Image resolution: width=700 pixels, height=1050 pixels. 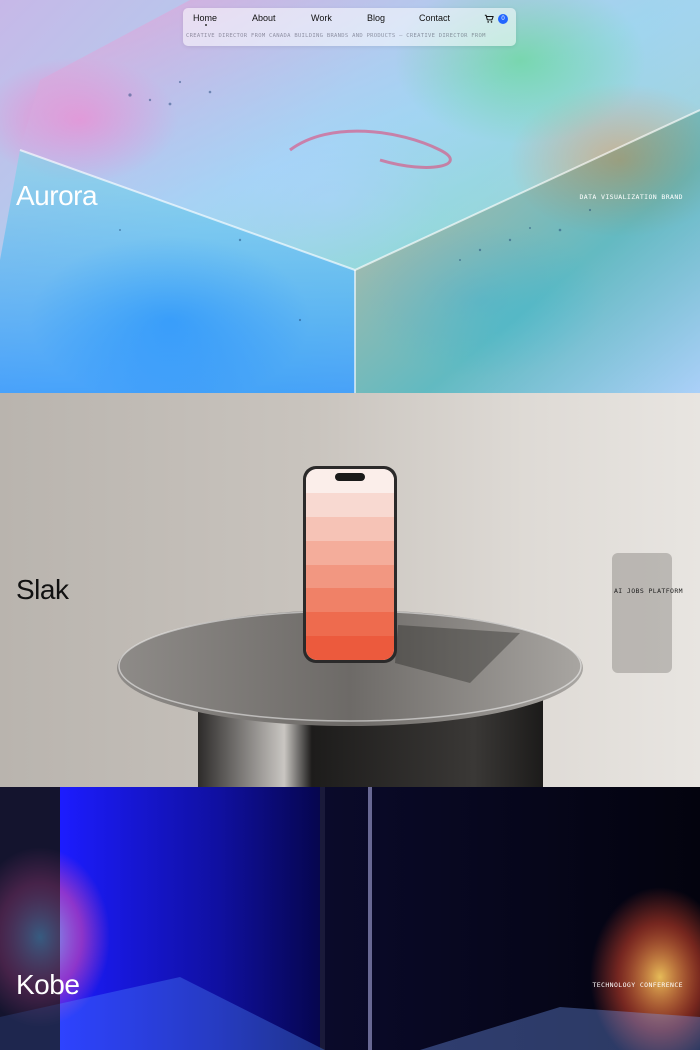 What do you see at coordinates (648, 591) in the screenshot?
I see `project-tag: AI JOBS PLATFORM` at bounding box center [648, 591].